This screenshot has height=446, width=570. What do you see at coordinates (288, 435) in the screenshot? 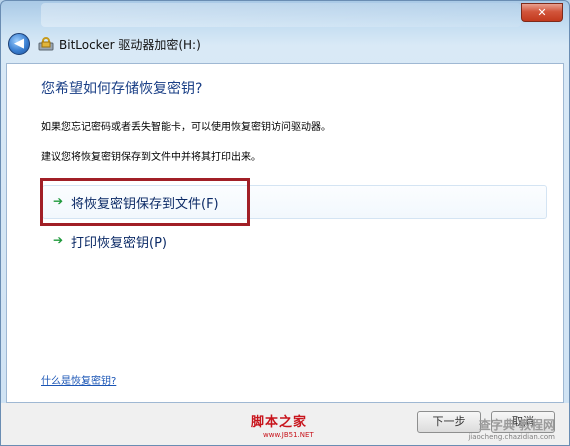
I see `watermark-url: www.JB51.NET` at bounding box center [288, 435].